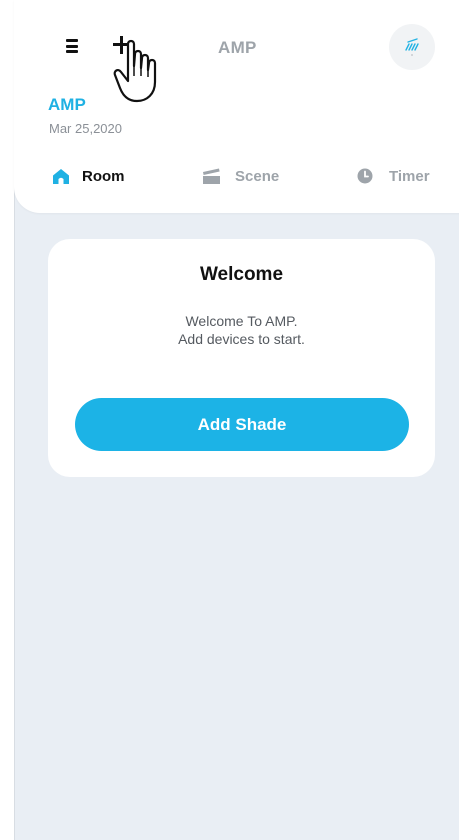 Image resolution: width=459 pixels, height=840 pixels. What do you see at coordinates (85, 128) in the screenshot?
I see `home-date: Mar 25,2020` at bounding box center [85, 128].